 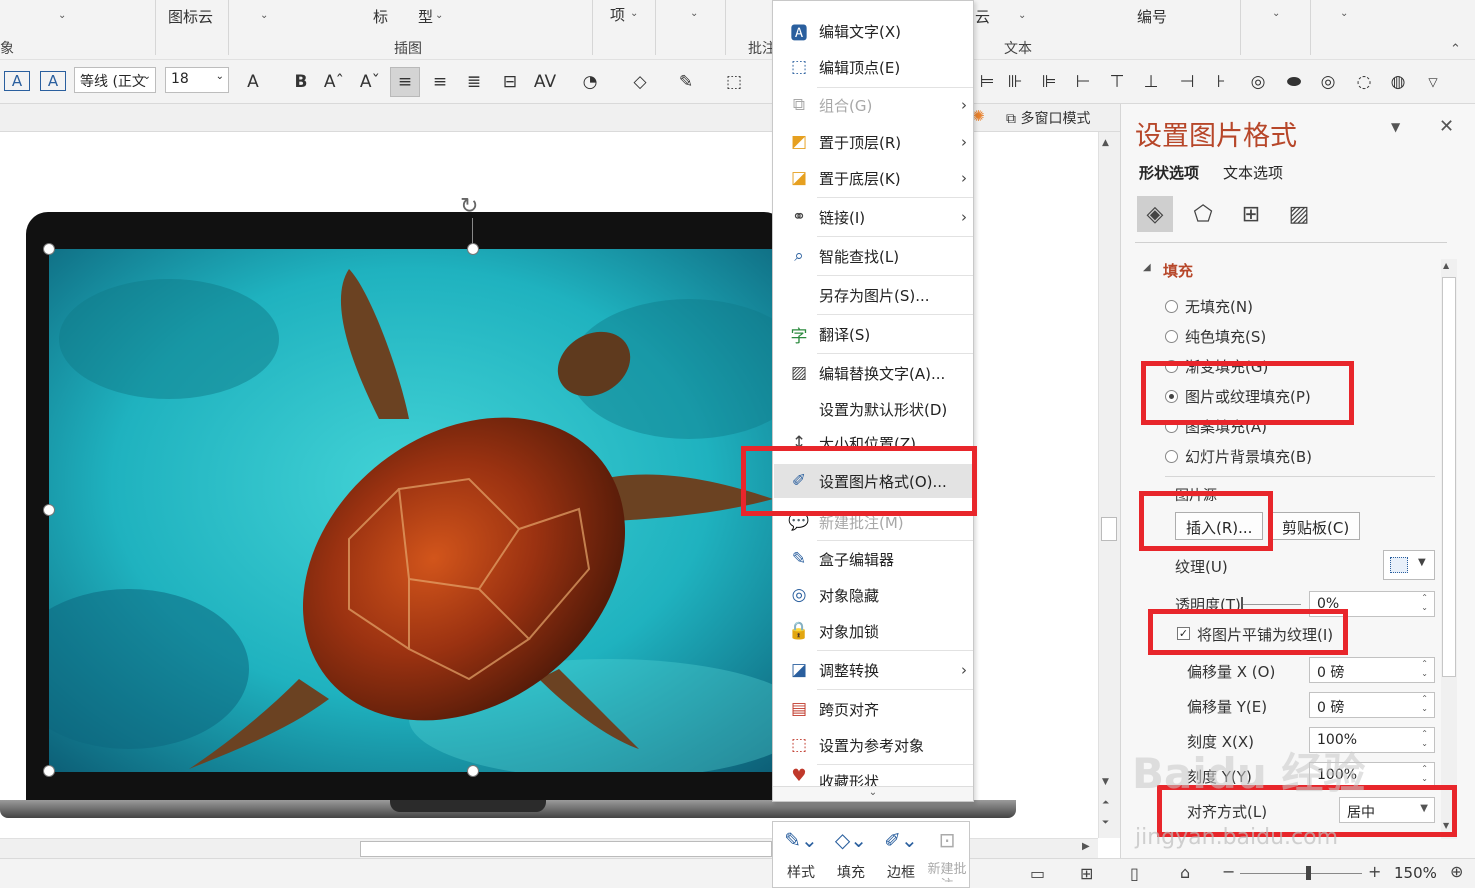 What do you see at coordinates (873, 142) in the screenshot?
I see `menu-item-bring-front: ◩ 置于顶层(R) ›` at bounding box center [873, 142].